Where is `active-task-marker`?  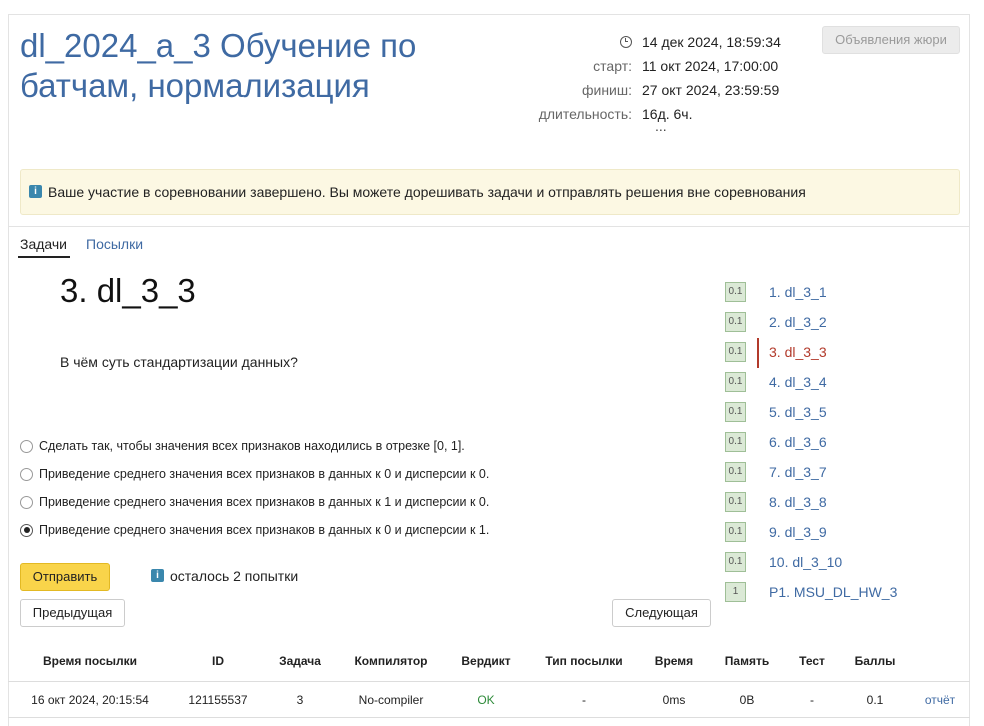 active-task-marker is located at coordinates (758, 353).